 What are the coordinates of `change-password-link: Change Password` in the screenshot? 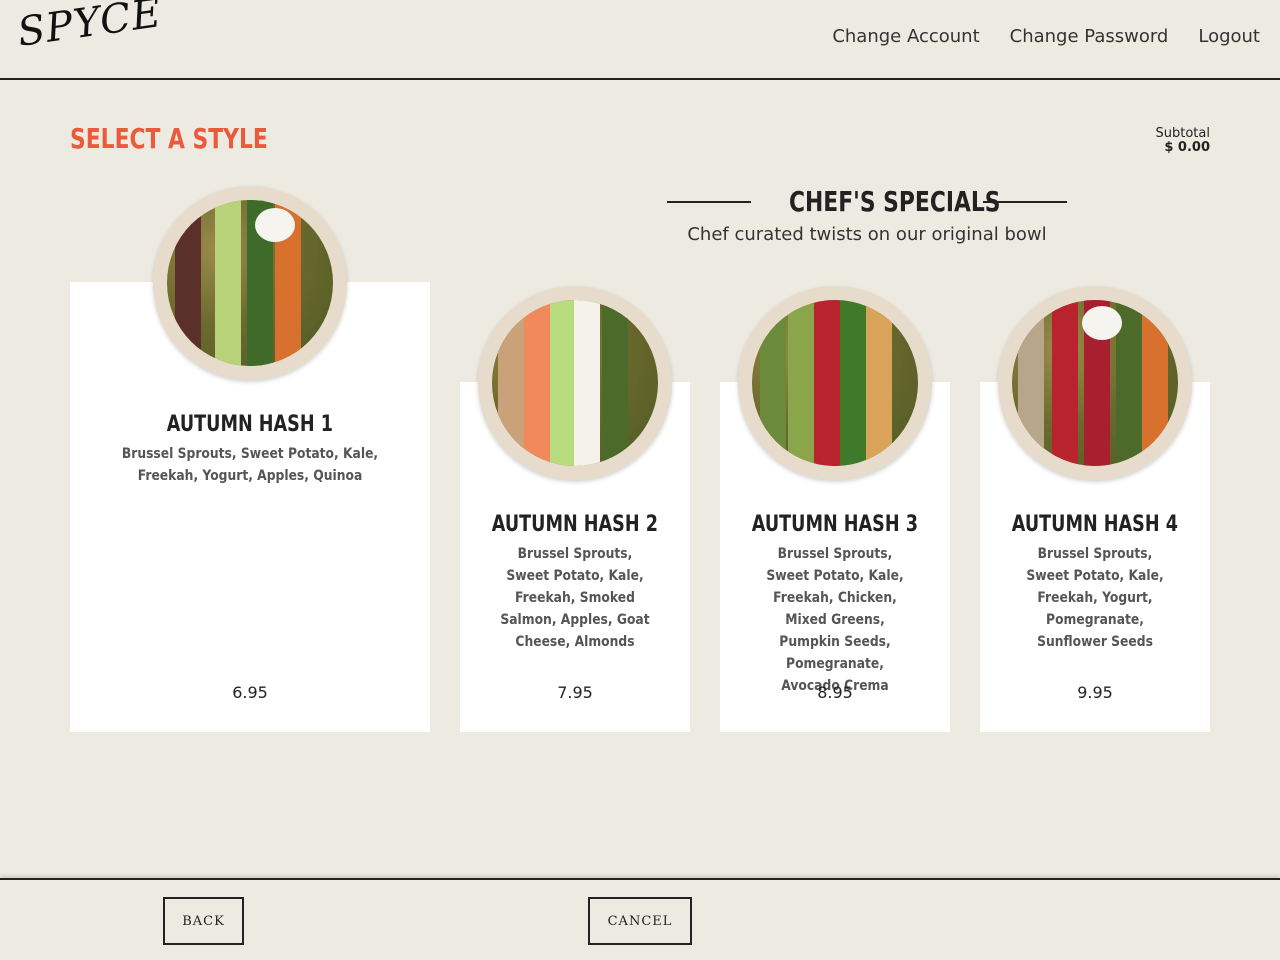 It's located at (1089, 36).